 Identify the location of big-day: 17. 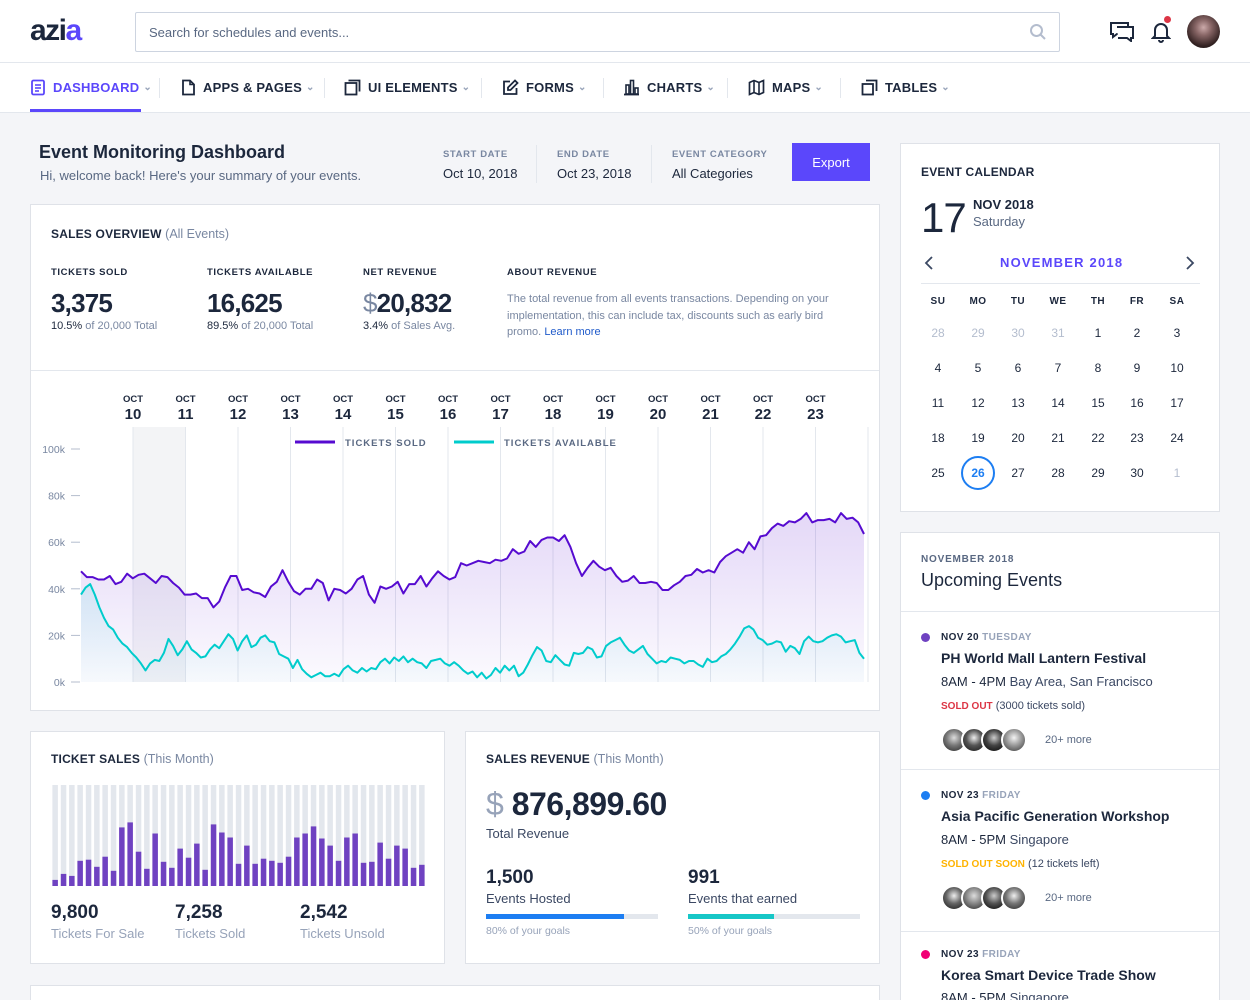
(944, 217).